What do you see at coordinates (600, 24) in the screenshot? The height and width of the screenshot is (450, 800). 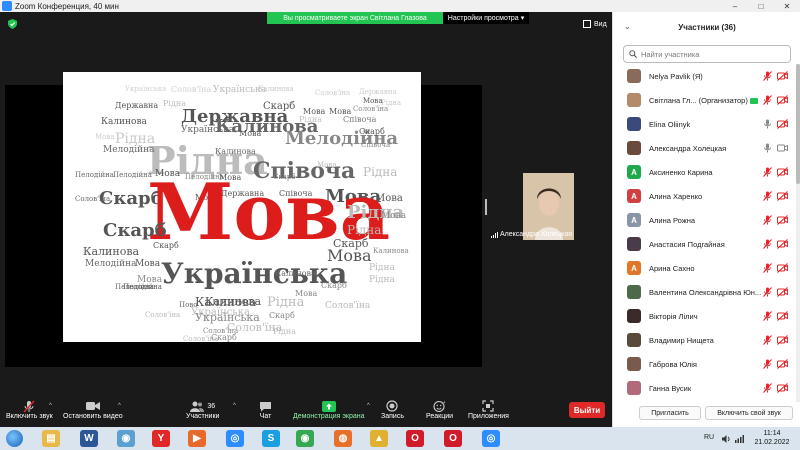 I see `view-label: Вид` at bounding box center [600, 24].